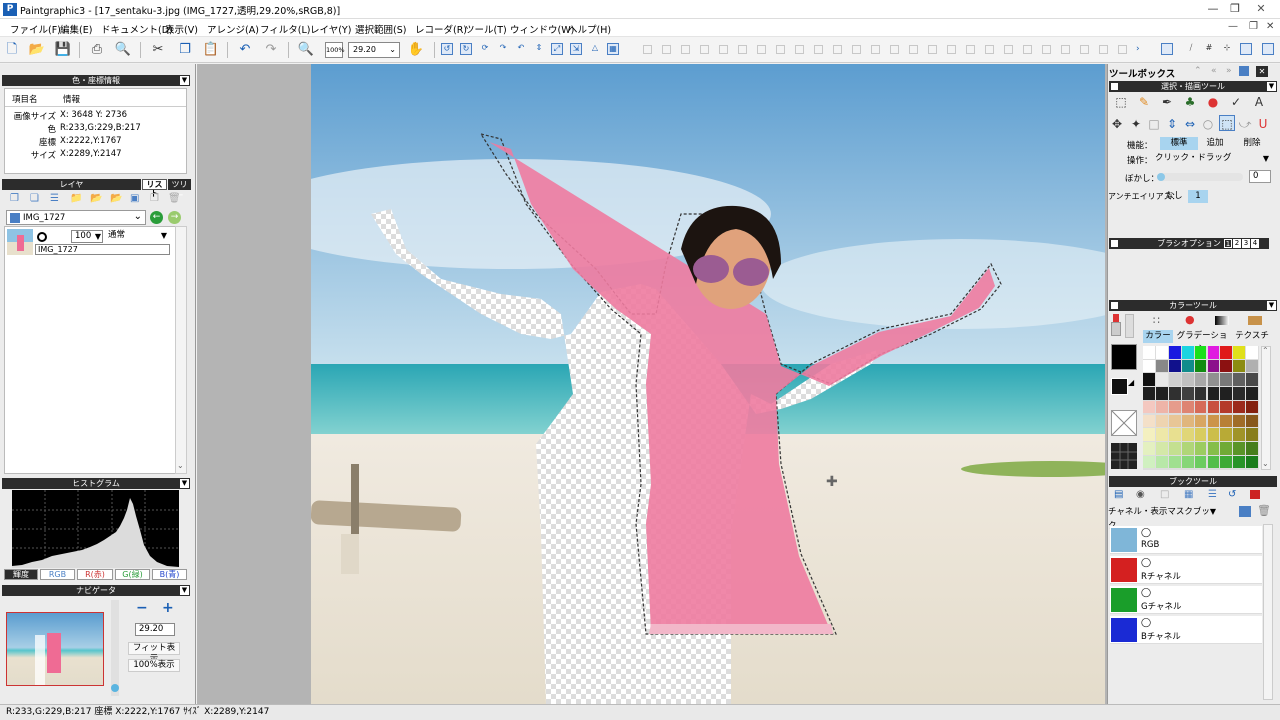  Describe the element at coordinates (76, 217) in the screenshot. I see `layer-document-select: IMG_1727 ⌄` at that location.